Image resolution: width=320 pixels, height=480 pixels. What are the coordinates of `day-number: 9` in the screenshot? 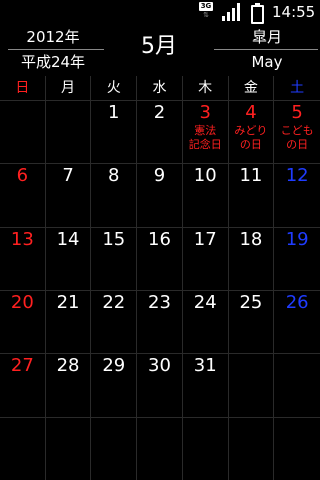 It's located at (159, 176).